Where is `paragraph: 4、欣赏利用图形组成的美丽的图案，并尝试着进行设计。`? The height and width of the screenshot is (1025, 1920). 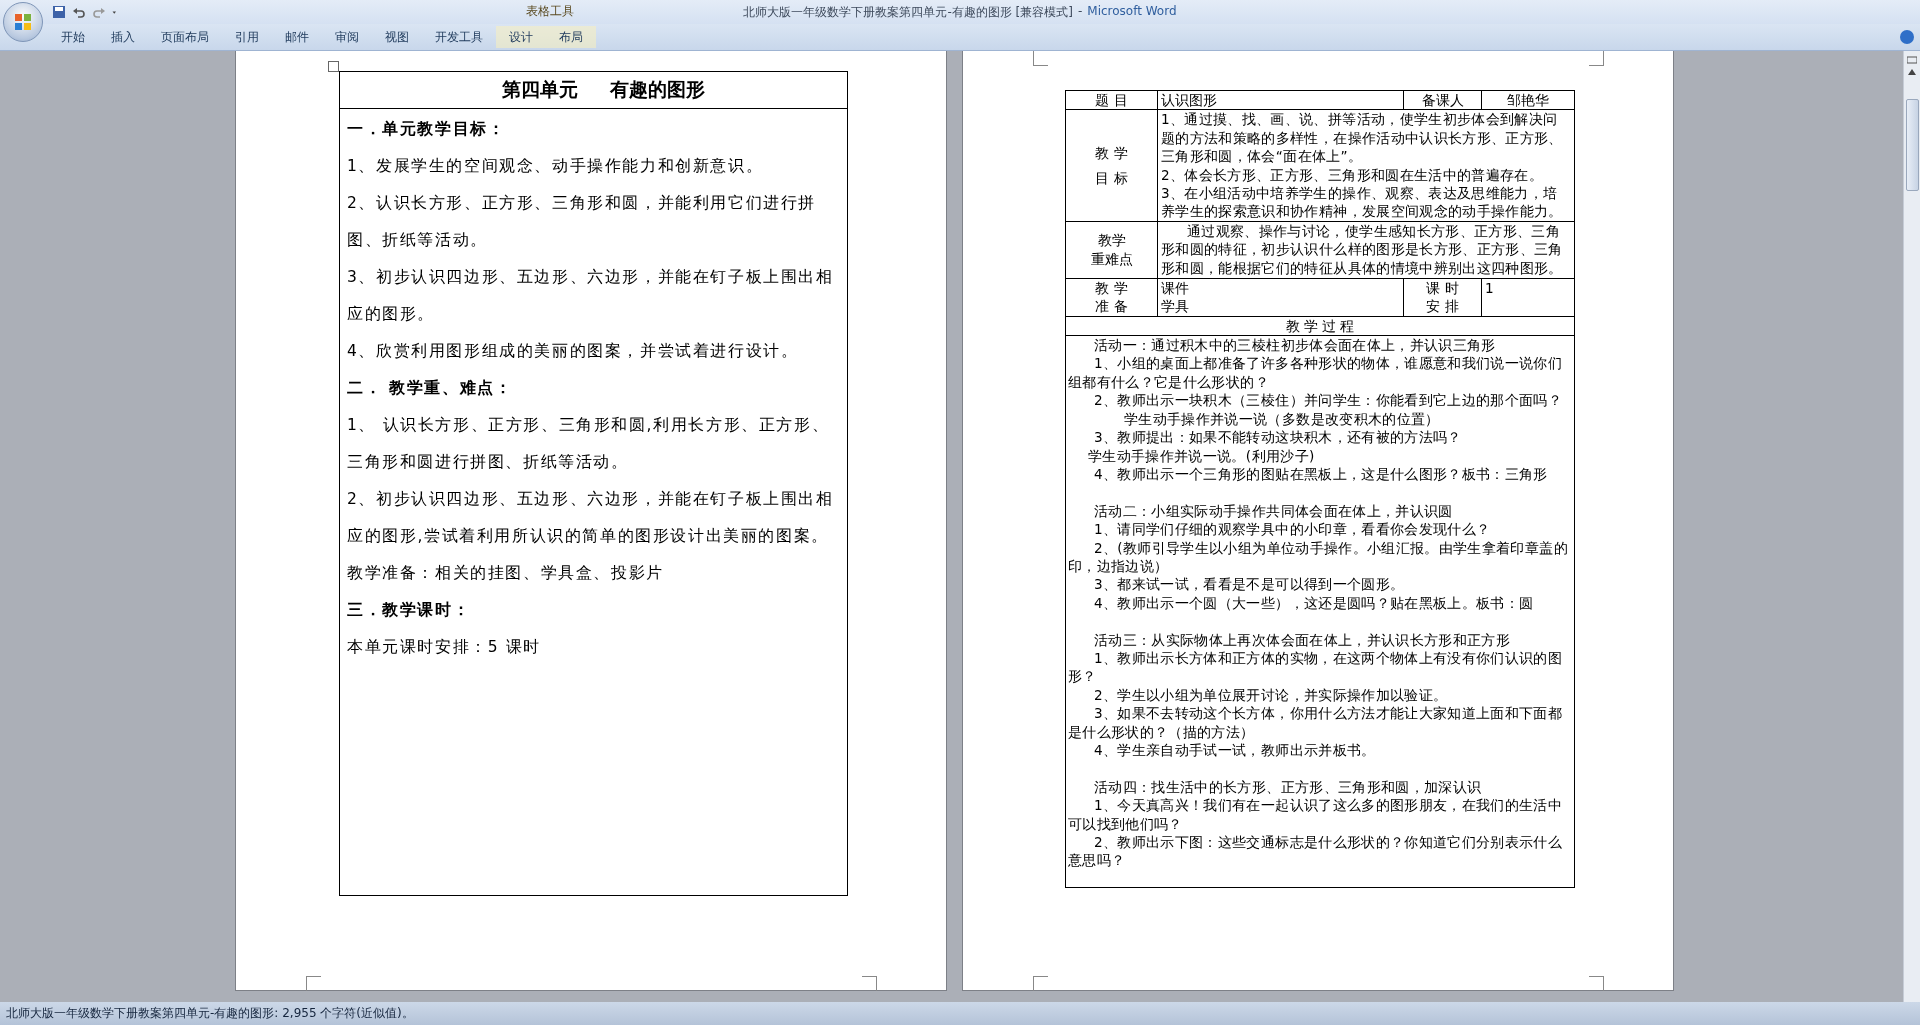
paragraph: 4、欣赏利用图形组成的美丽的图案，并尝试着进行设计。 is located at coordinates (573, 351).